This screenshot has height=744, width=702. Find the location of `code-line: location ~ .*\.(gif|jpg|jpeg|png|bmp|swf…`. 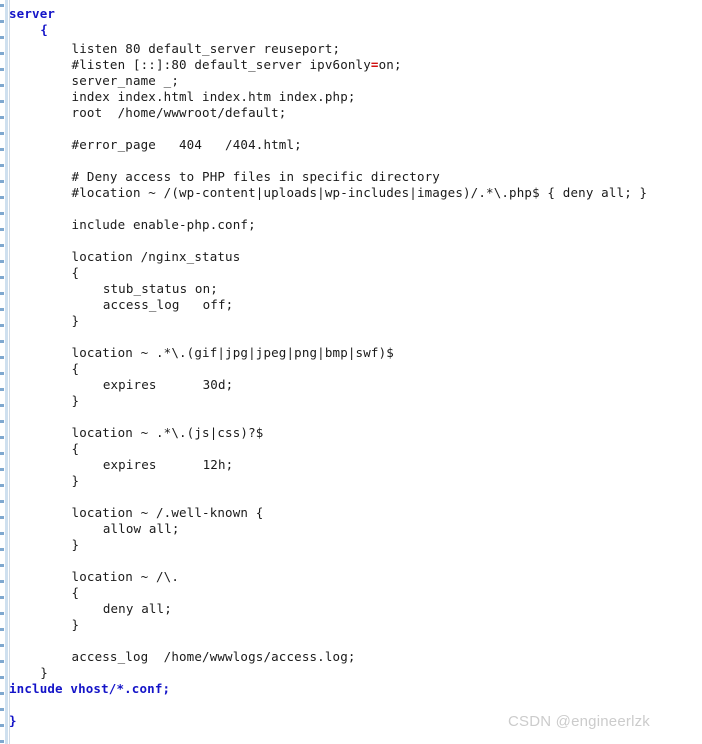

code-line: location ~ .*\.(gif|jpg|jpeg|png|bmp|swf… is located at coordinates (233, 353).